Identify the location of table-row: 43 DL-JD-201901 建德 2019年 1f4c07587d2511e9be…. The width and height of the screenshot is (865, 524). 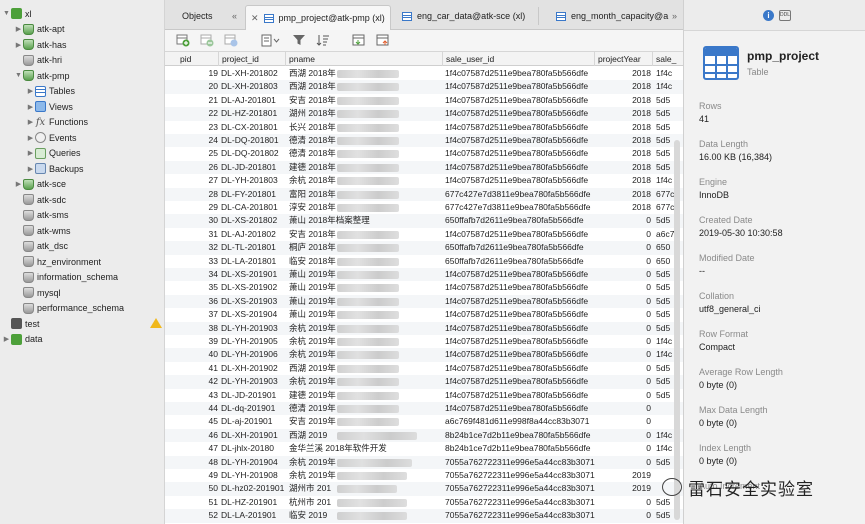
(424, 395).